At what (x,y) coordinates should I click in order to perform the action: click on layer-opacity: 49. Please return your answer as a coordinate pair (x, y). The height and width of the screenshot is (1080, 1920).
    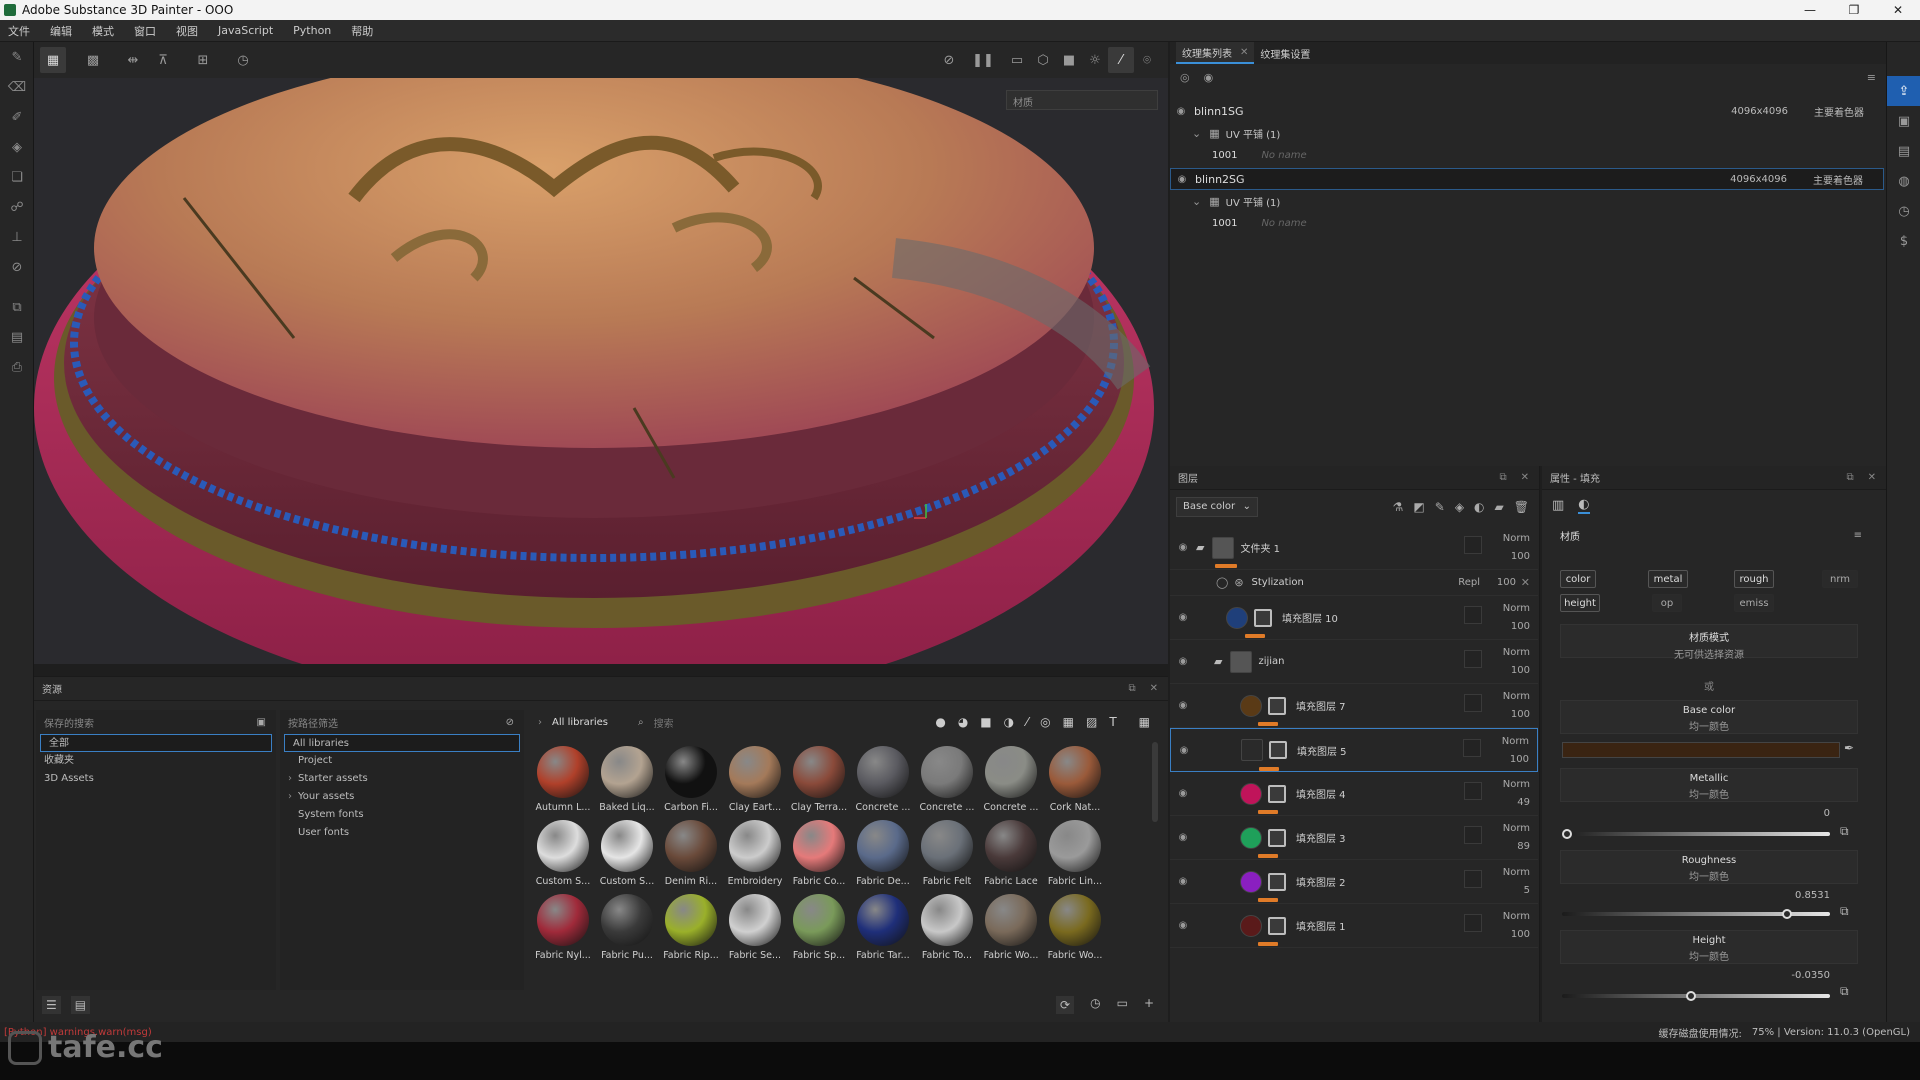
    Looking at the image, I should click on (1516, 803).